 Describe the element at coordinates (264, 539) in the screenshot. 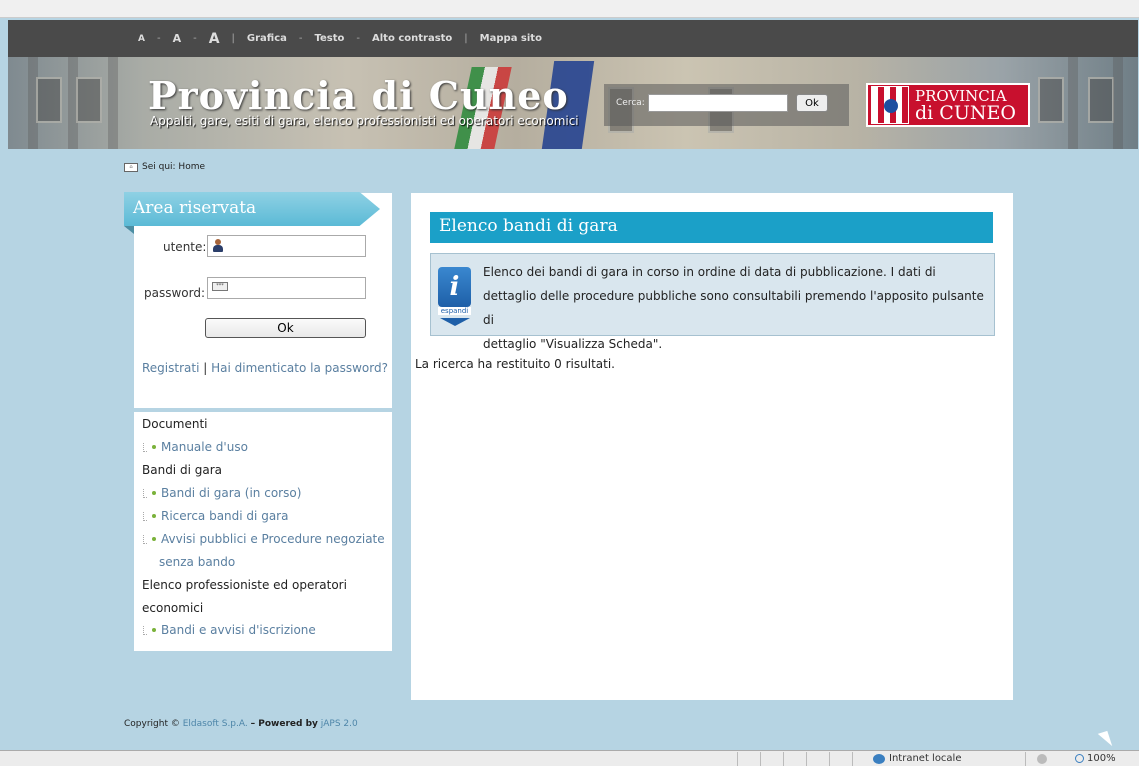

I see `menu-item-avvisi-pubblici: Avvisi pubblici e Procedure negoziate` at that location.